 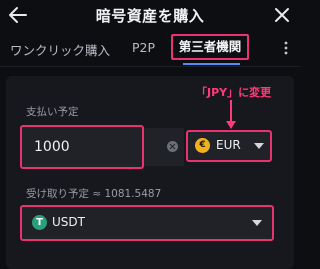 I want to click on page-title: 暗号資産を購入, so click(x=150, y=16).